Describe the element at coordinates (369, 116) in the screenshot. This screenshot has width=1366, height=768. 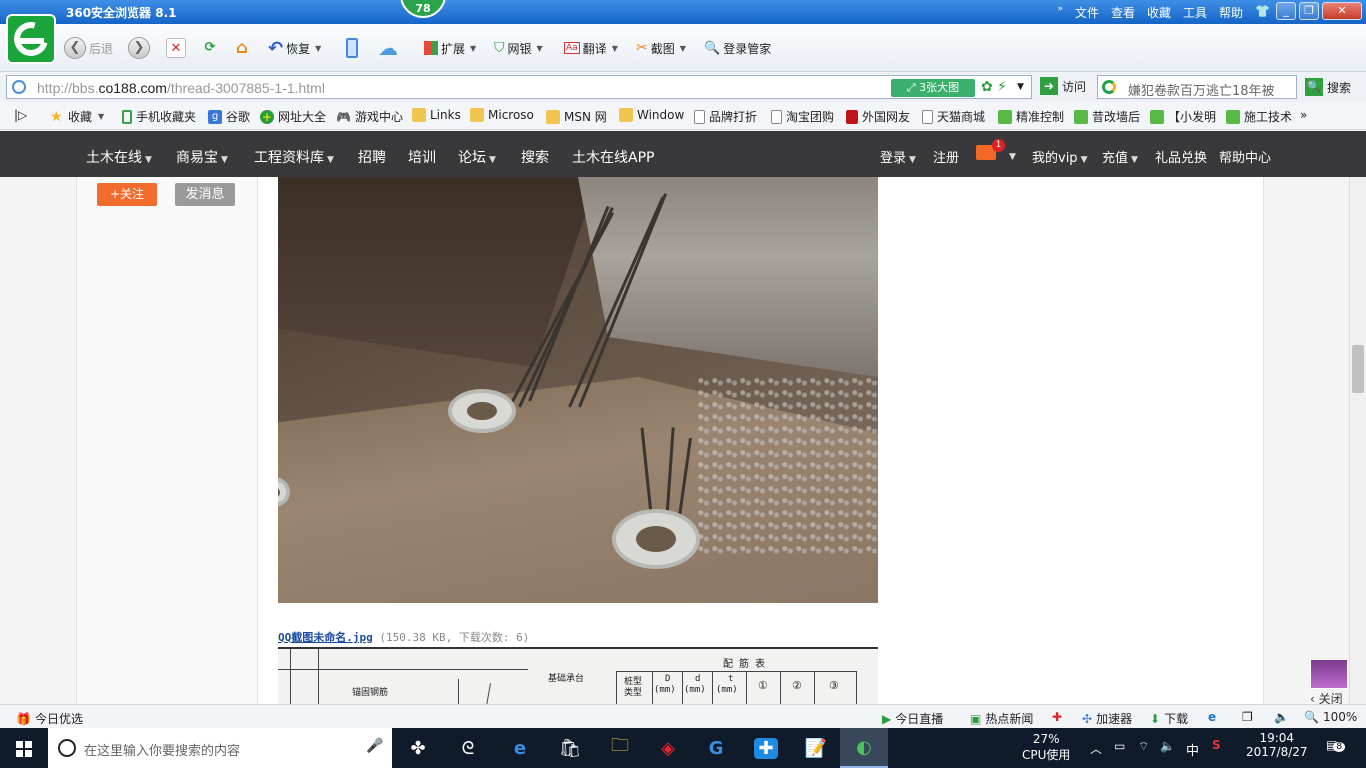
I see `bookmark-games: 🎮 游戏中心` at that location.